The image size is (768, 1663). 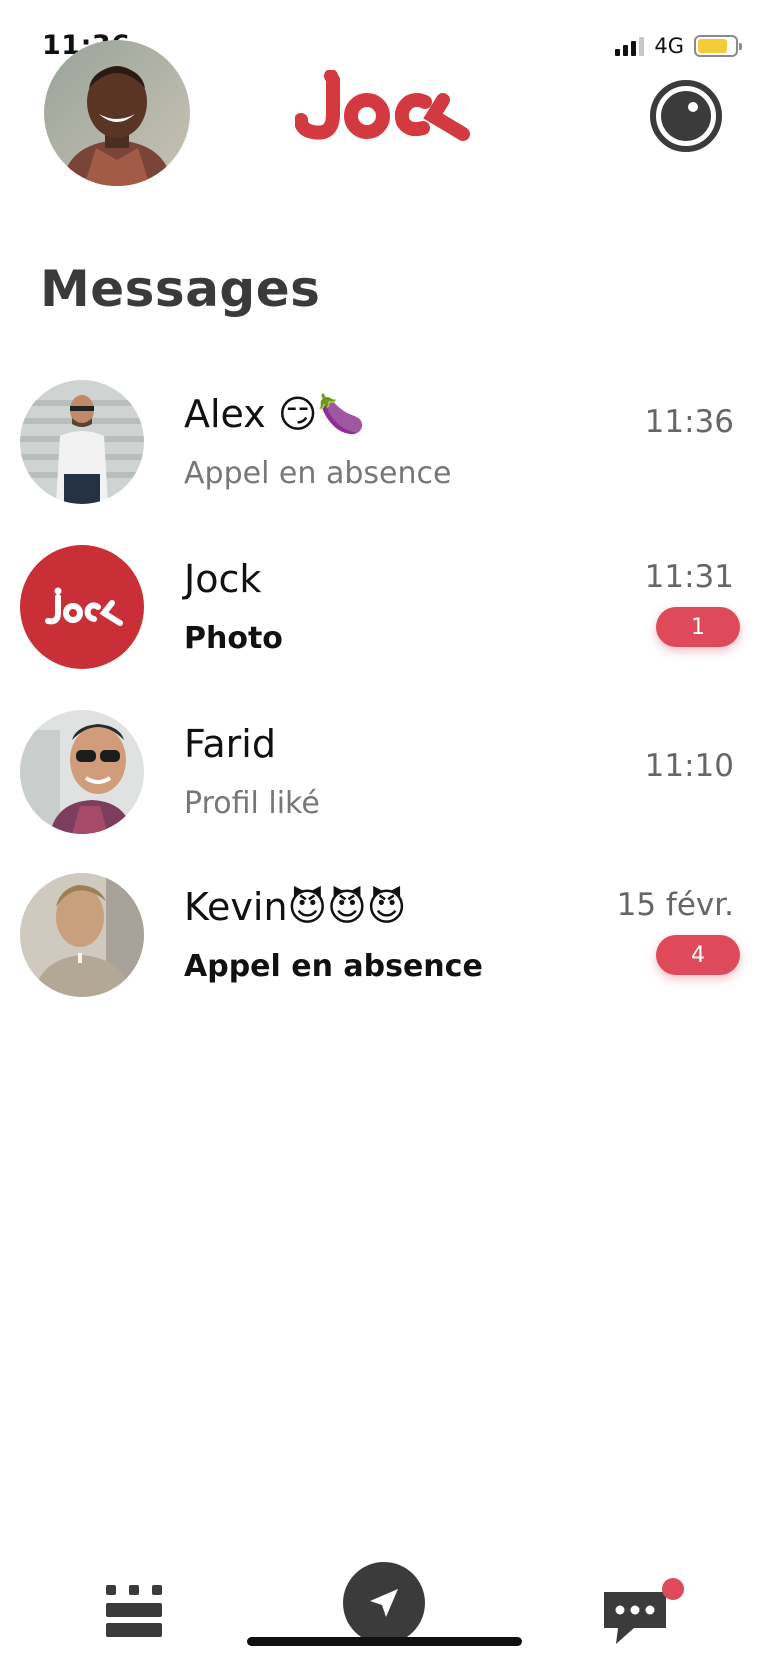 I want to click on contact-name: Farid, so click(x=230, y=744).